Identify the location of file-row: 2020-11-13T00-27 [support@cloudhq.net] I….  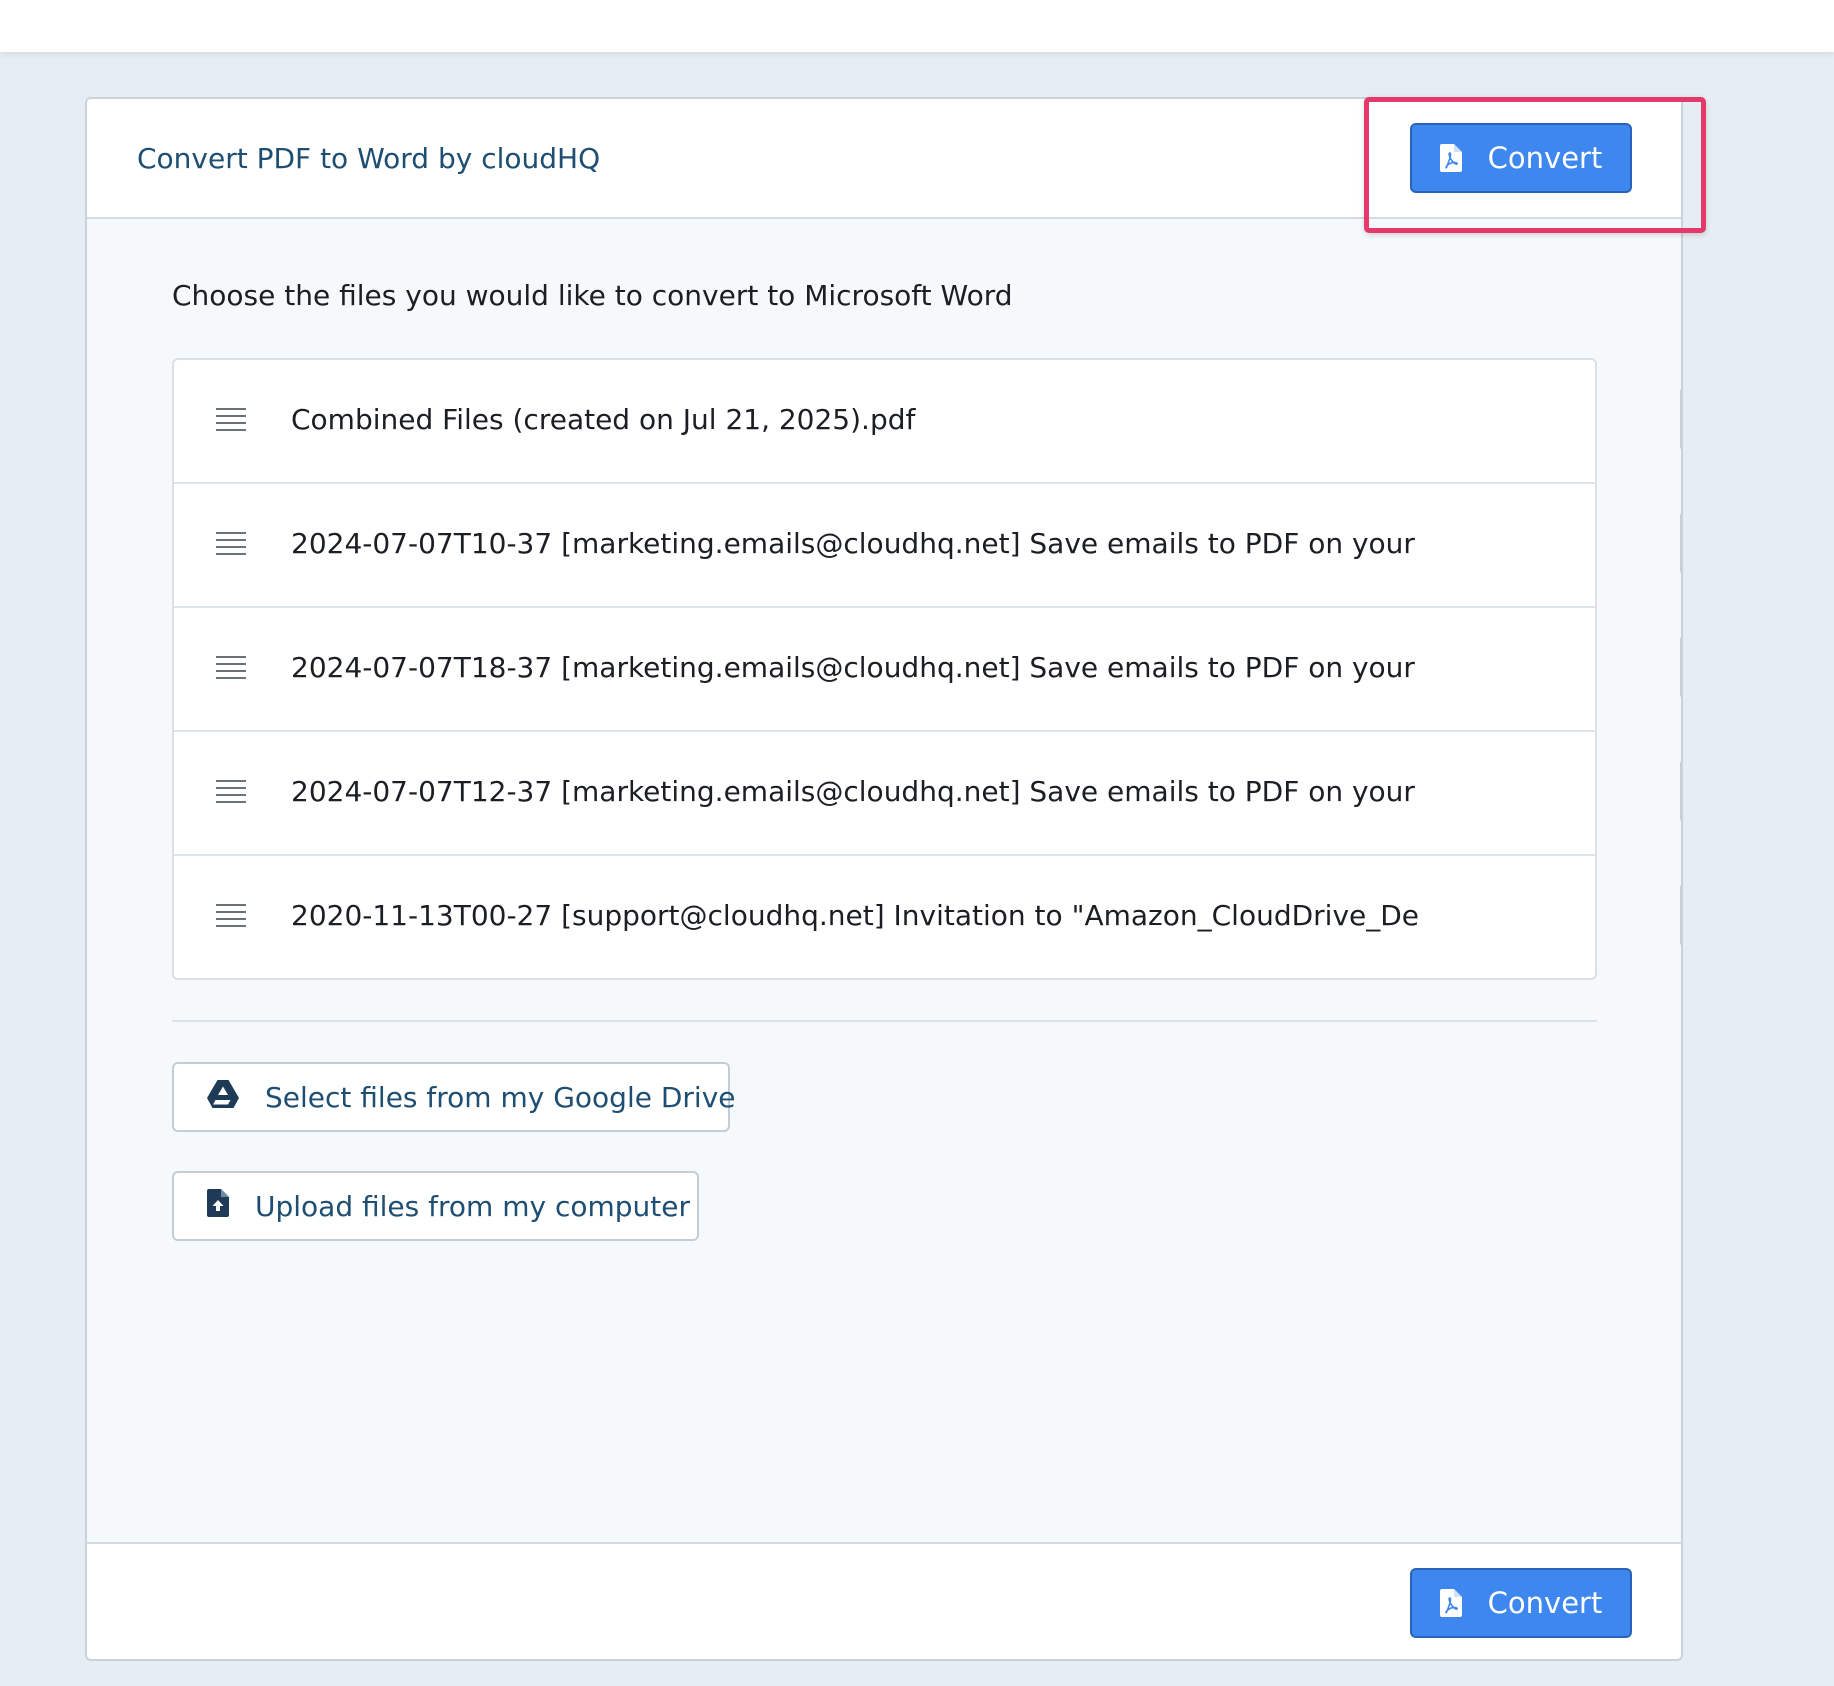
(927, 917).